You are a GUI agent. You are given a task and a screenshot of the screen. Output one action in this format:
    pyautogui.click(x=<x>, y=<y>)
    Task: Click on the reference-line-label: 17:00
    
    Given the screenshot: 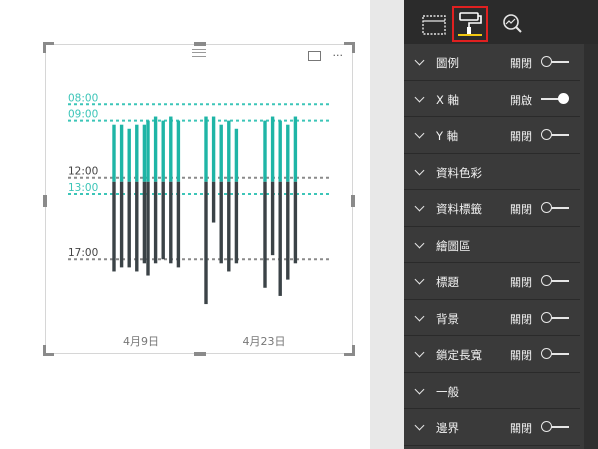 What is the action you would take?
    pyautogui.click(x=83, y=253)
    